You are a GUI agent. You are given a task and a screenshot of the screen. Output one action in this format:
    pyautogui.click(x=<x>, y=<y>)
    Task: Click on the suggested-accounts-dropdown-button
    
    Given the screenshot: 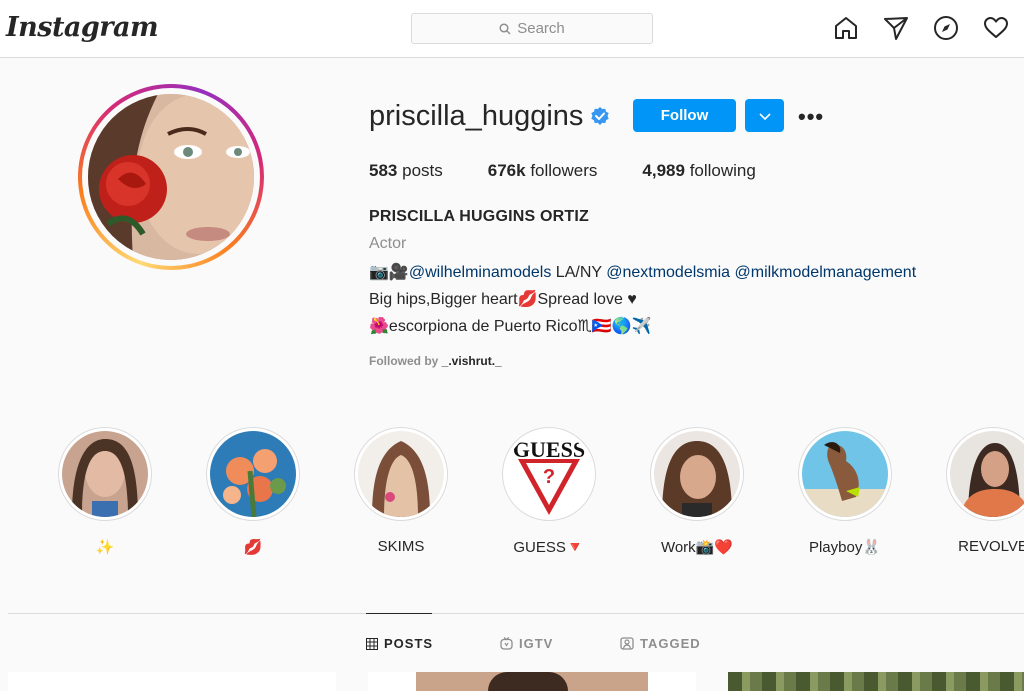 What is the action you would take?
    pyautogui.click(x=764, y=115)
    